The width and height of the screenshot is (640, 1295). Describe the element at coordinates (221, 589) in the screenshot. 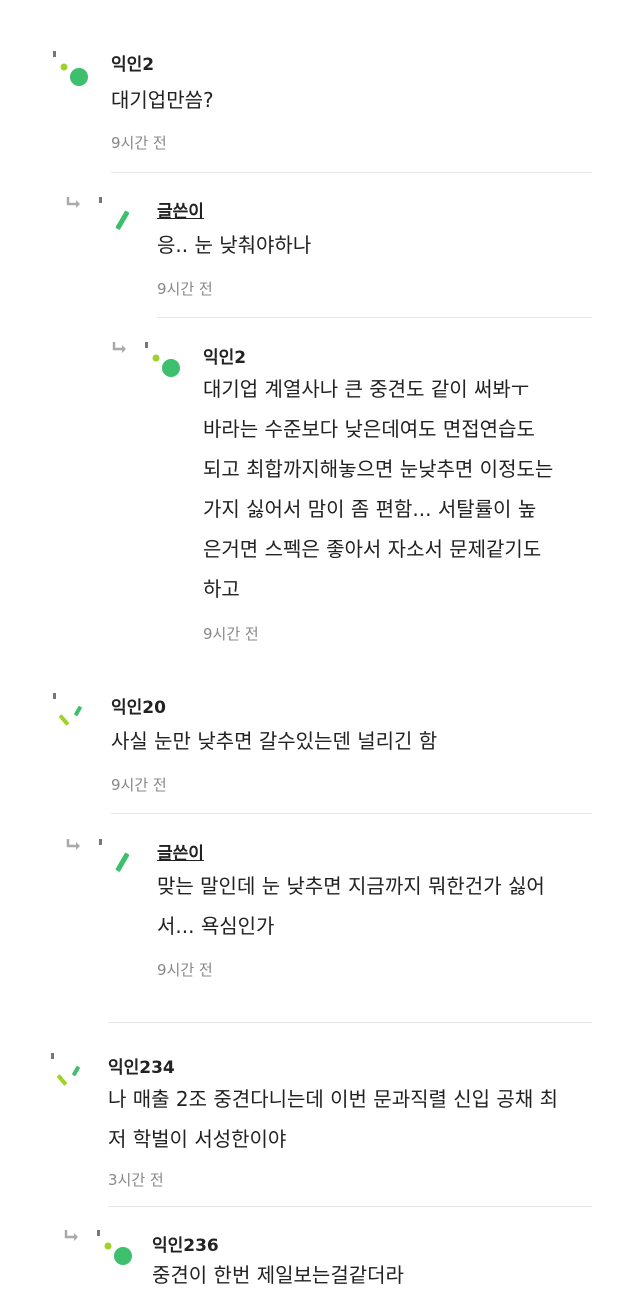

I see `comment-line: 하고` at that location.